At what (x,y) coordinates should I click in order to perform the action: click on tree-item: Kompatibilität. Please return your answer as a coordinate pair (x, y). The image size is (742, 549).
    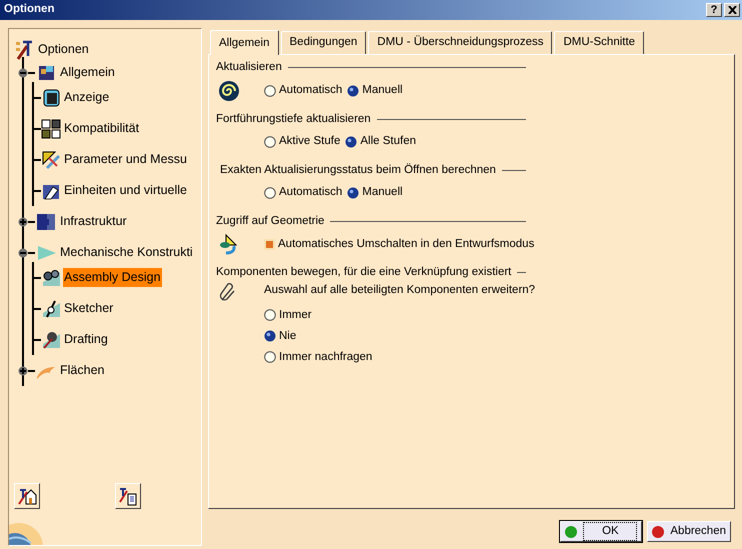
    Looking at the image, I should click on (101, 128).